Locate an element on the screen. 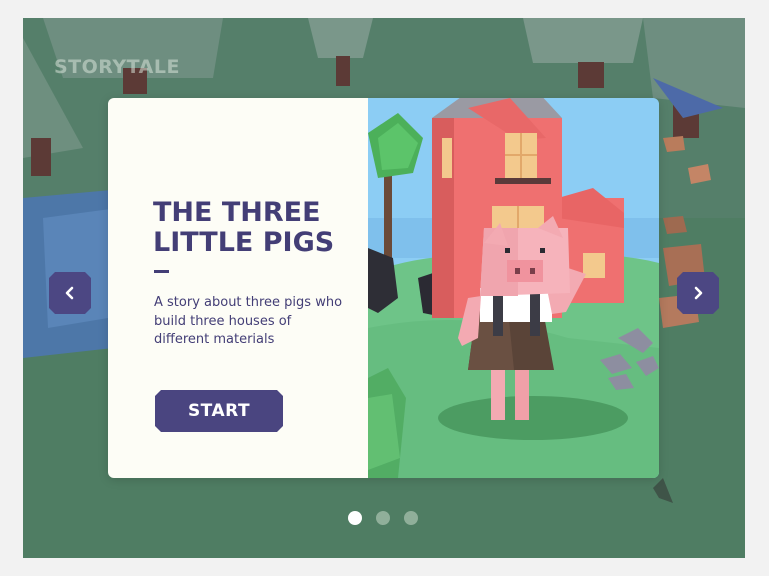  carousel-pagination is located at coordinates (383, 518).